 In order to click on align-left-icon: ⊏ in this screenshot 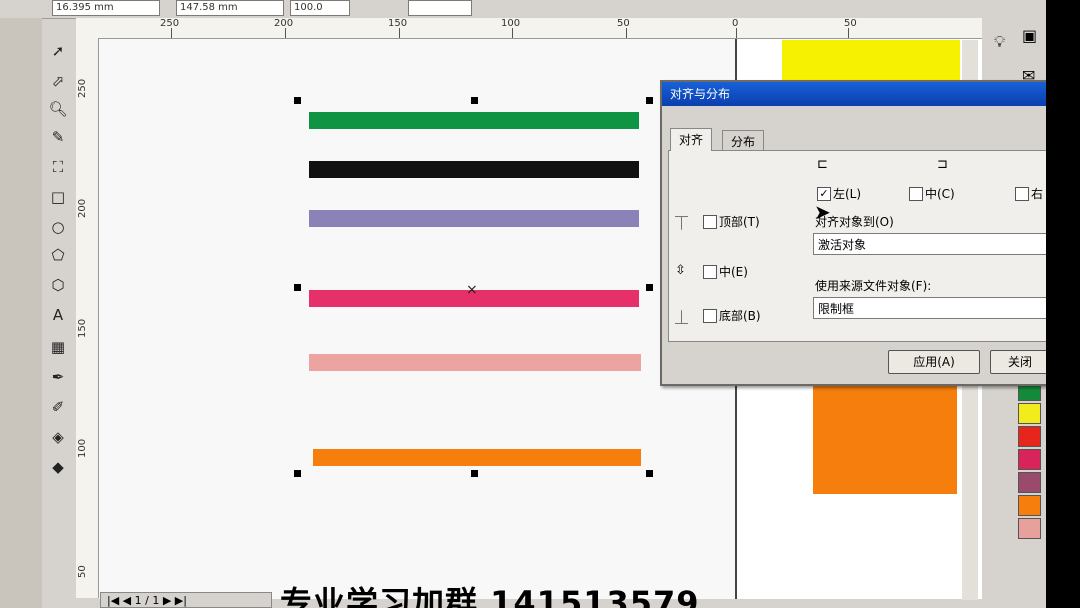, I will do `click(822, 164)`.